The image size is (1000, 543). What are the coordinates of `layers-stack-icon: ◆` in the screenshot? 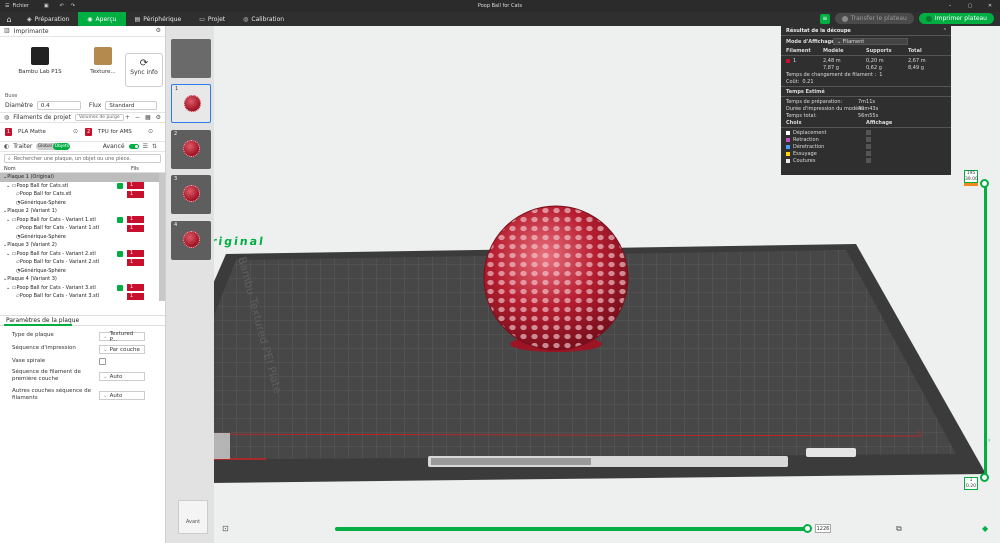 It's located at (985, 528).